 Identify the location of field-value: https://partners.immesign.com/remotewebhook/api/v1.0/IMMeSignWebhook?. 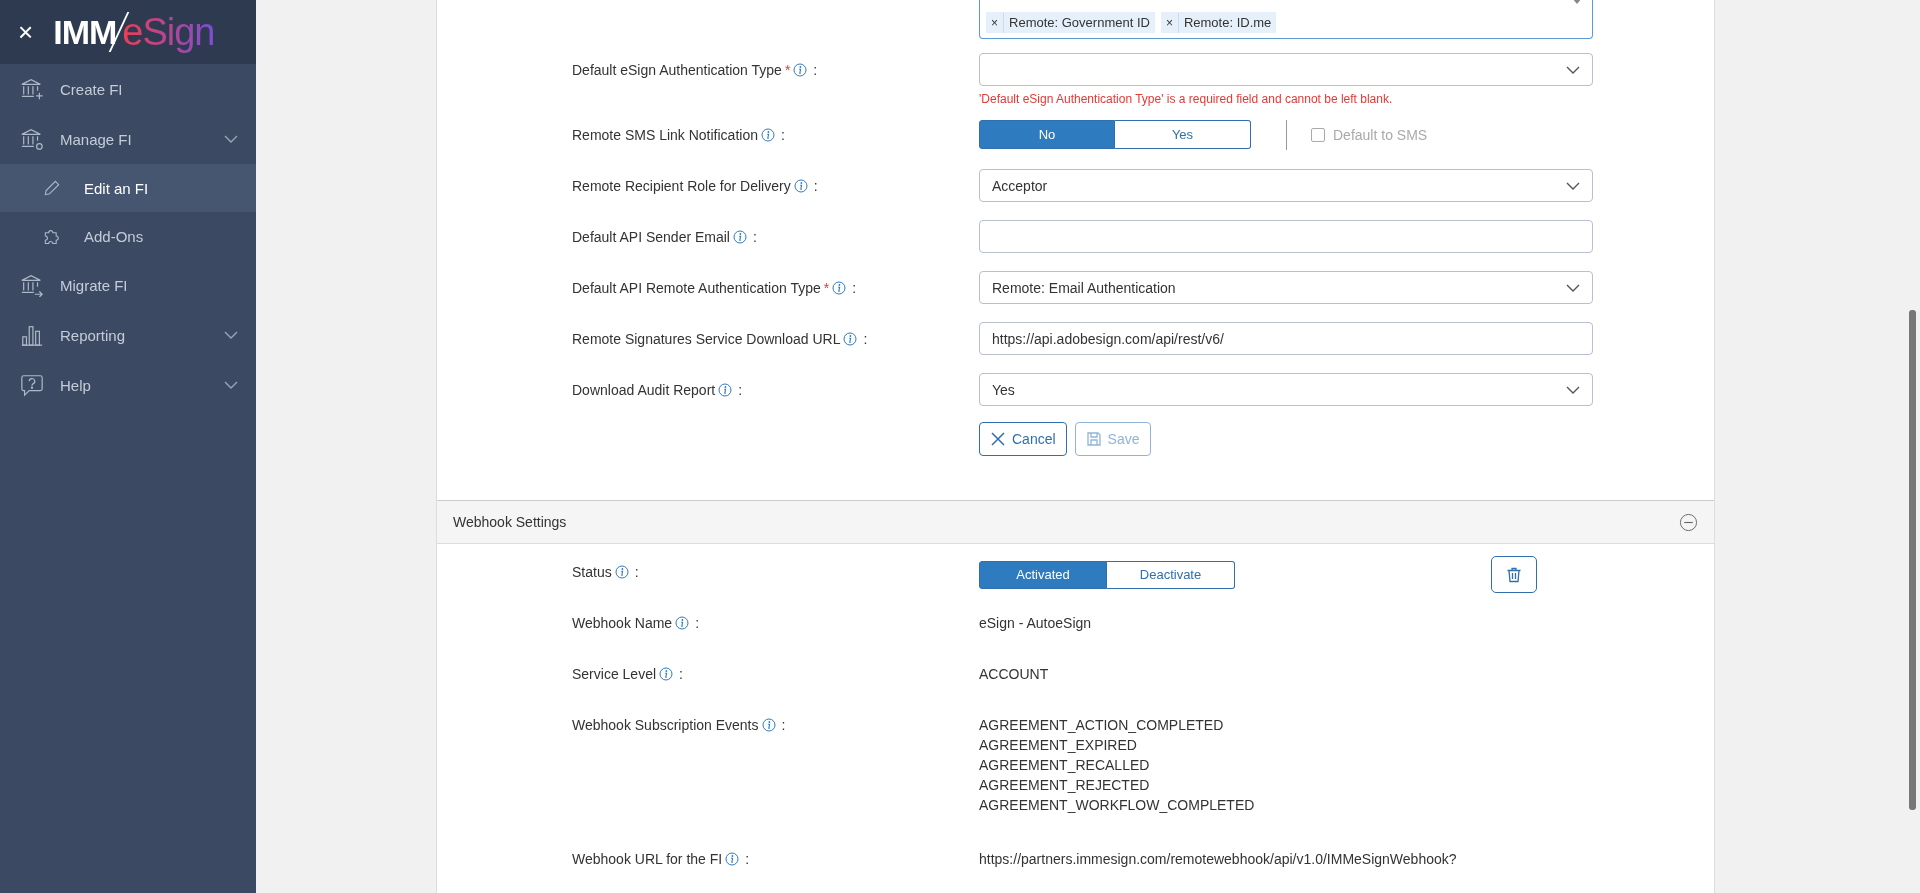
(1218, 859).